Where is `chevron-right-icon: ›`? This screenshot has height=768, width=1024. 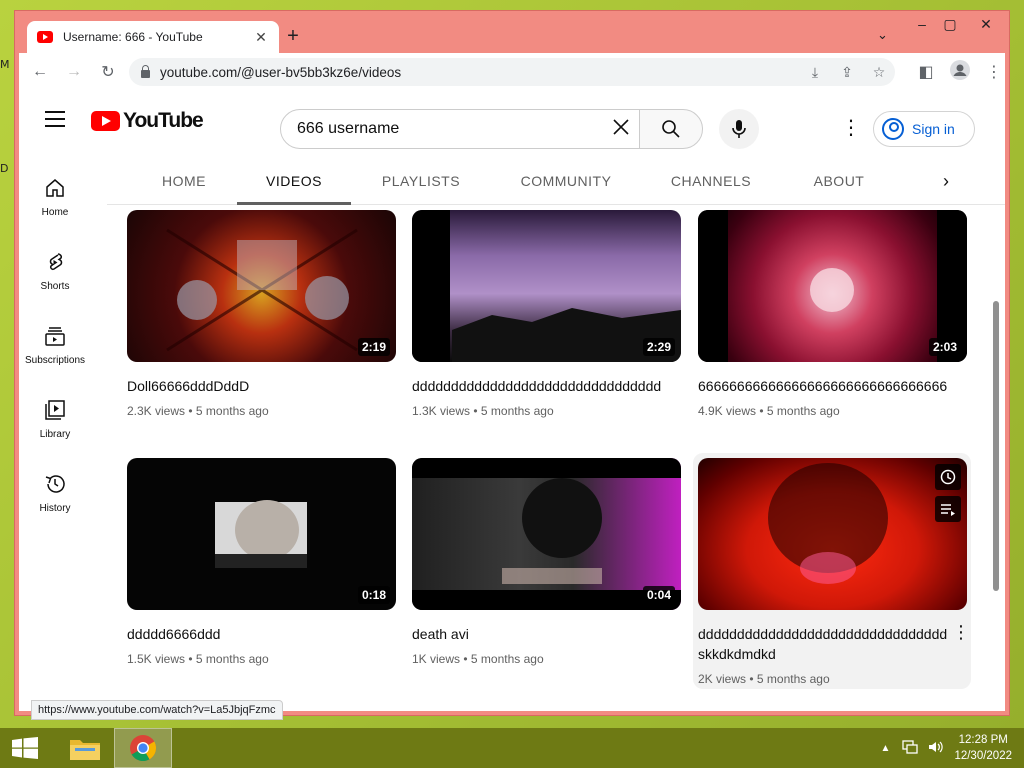 chevron-right-icon: › is located at coordinates (946, 181).